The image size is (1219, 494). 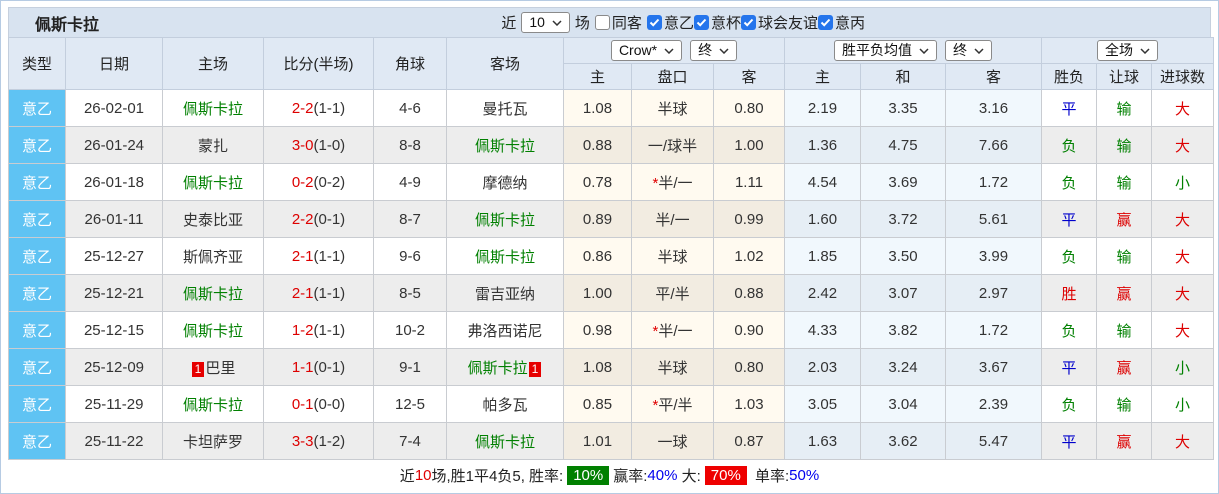 What do you see at coordinates (749, 293) in the screenshot?
I see `cell-odds-away: 0.88` at bounding box center [749, 293].